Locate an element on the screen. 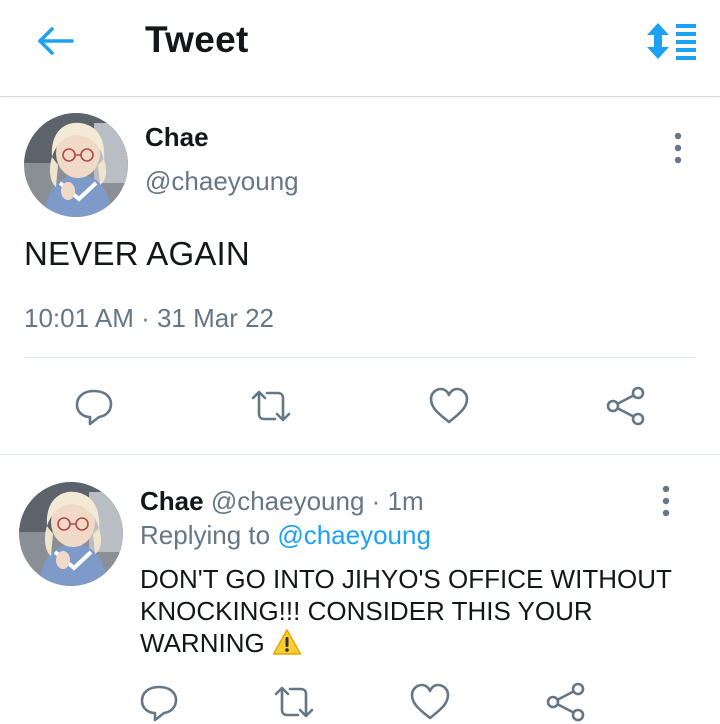 Image resolution: width=720 pixels, height=724 pixels. relative-time: 1m is located at coordinates (405, 501).